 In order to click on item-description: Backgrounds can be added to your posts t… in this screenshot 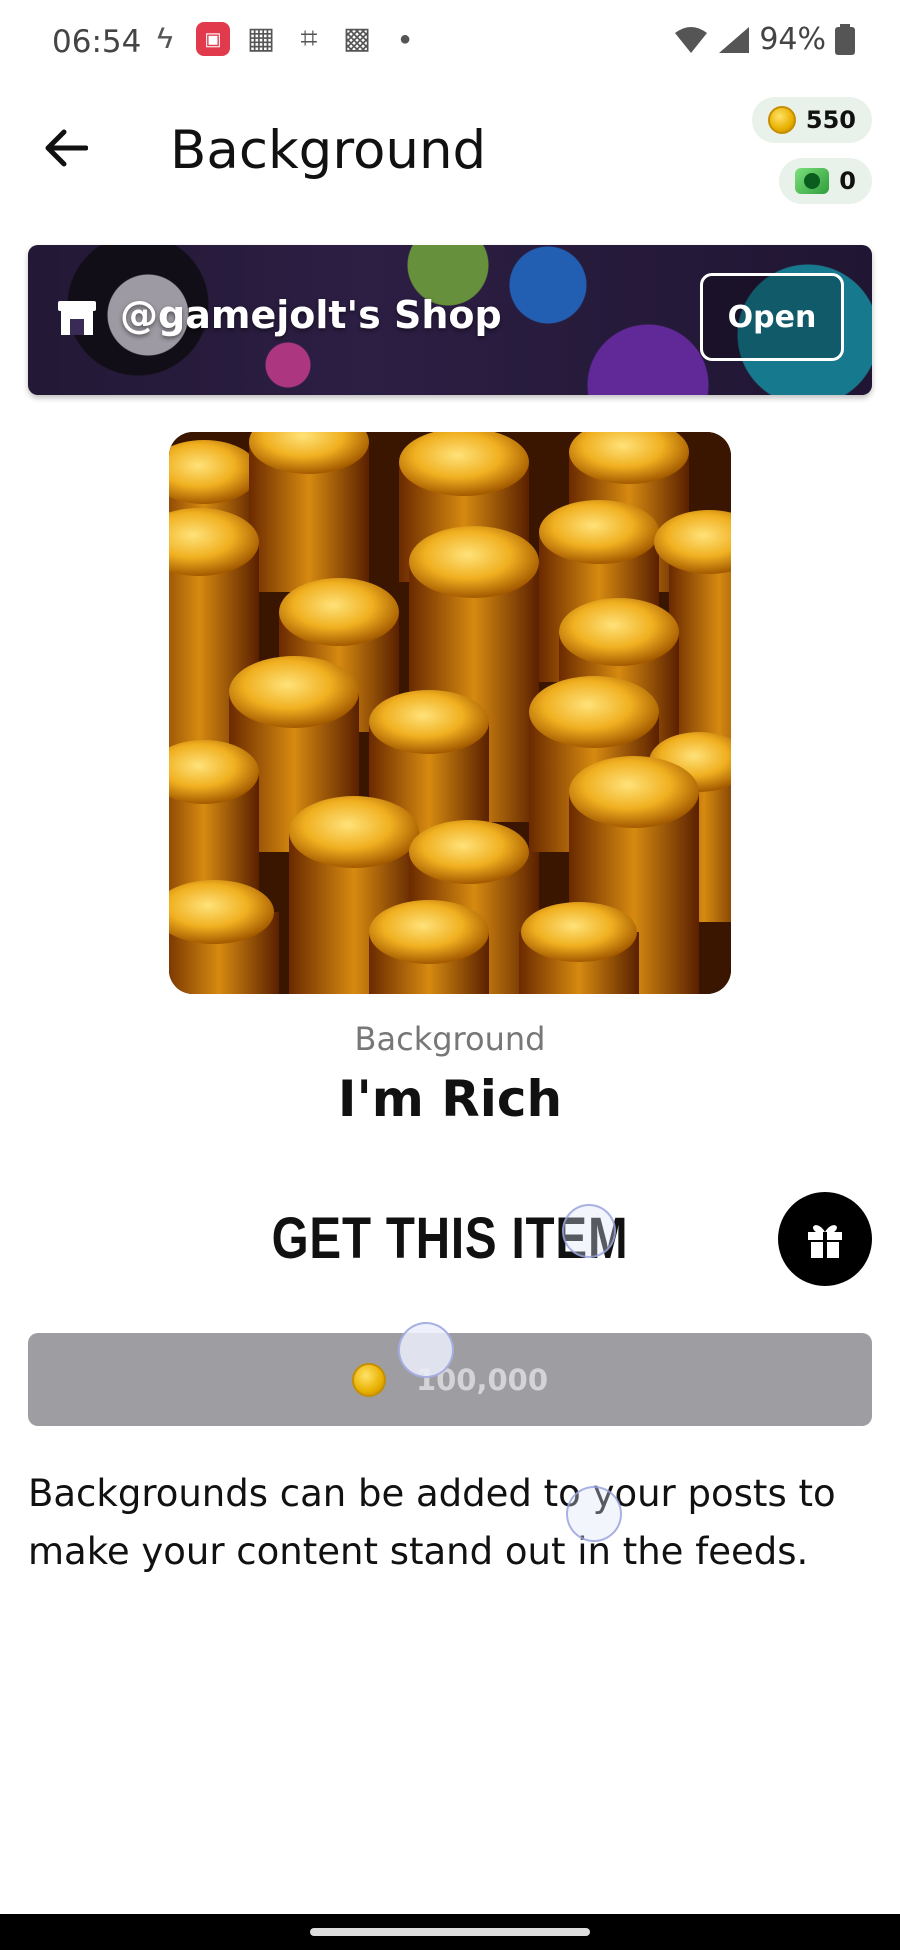, I will do `click(432, 1522)`.